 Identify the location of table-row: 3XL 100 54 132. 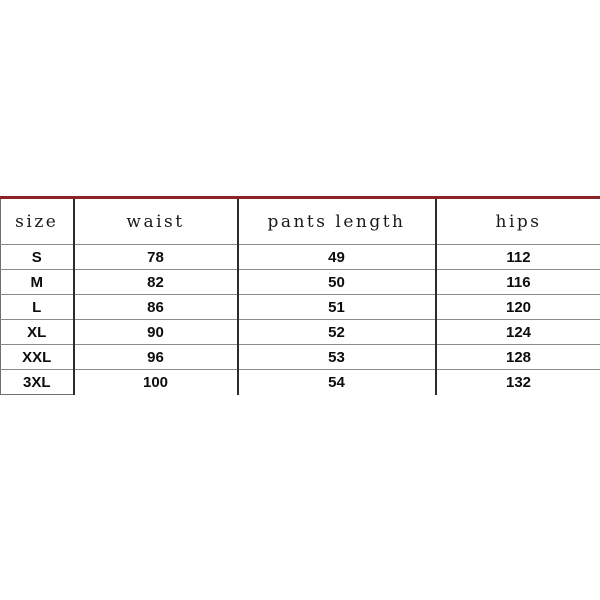
(300, 382).